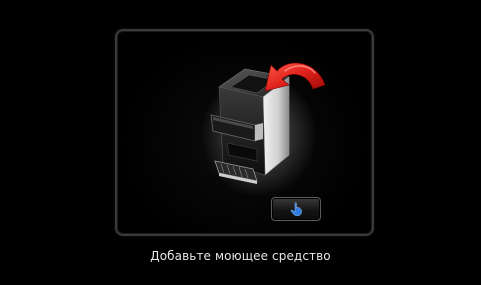 This screenshot has width=481, height=285. What do you see at coordinates (263, 129) in the screenshot?
I see `coffee-machine-illustration` at bounding box center [263, 129].